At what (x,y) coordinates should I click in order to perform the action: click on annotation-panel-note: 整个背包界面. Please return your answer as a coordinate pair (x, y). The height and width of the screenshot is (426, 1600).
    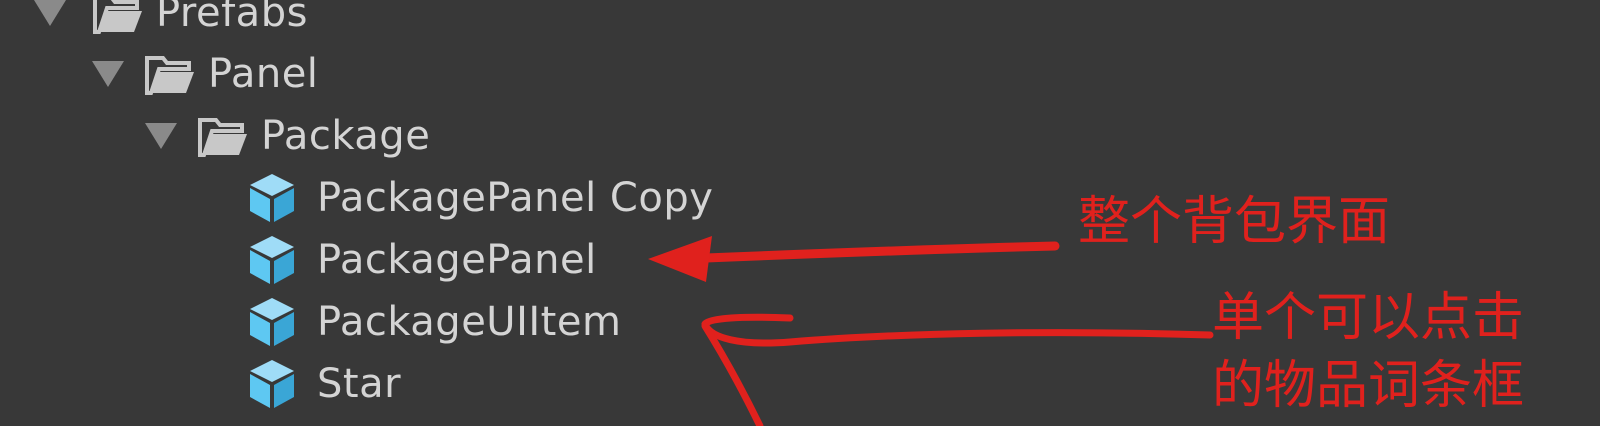
    Looking at the image, I should click on (1234, 222).